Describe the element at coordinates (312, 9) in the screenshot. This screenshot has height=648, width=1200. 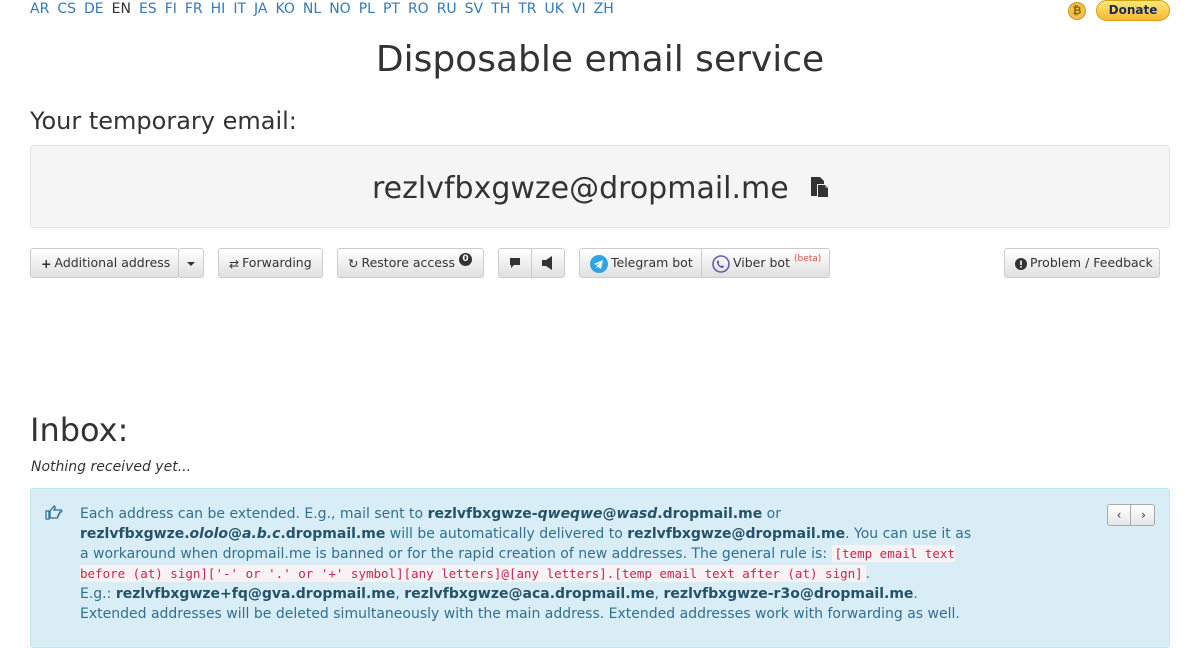
I see `language-link-nl: NL` at that location.